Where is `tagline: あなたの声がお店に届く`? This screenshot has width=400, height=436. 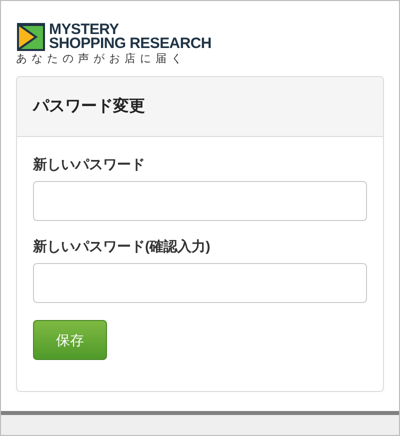
tagline: あなたの声がお店に届く is located at coordinates (101, 59).